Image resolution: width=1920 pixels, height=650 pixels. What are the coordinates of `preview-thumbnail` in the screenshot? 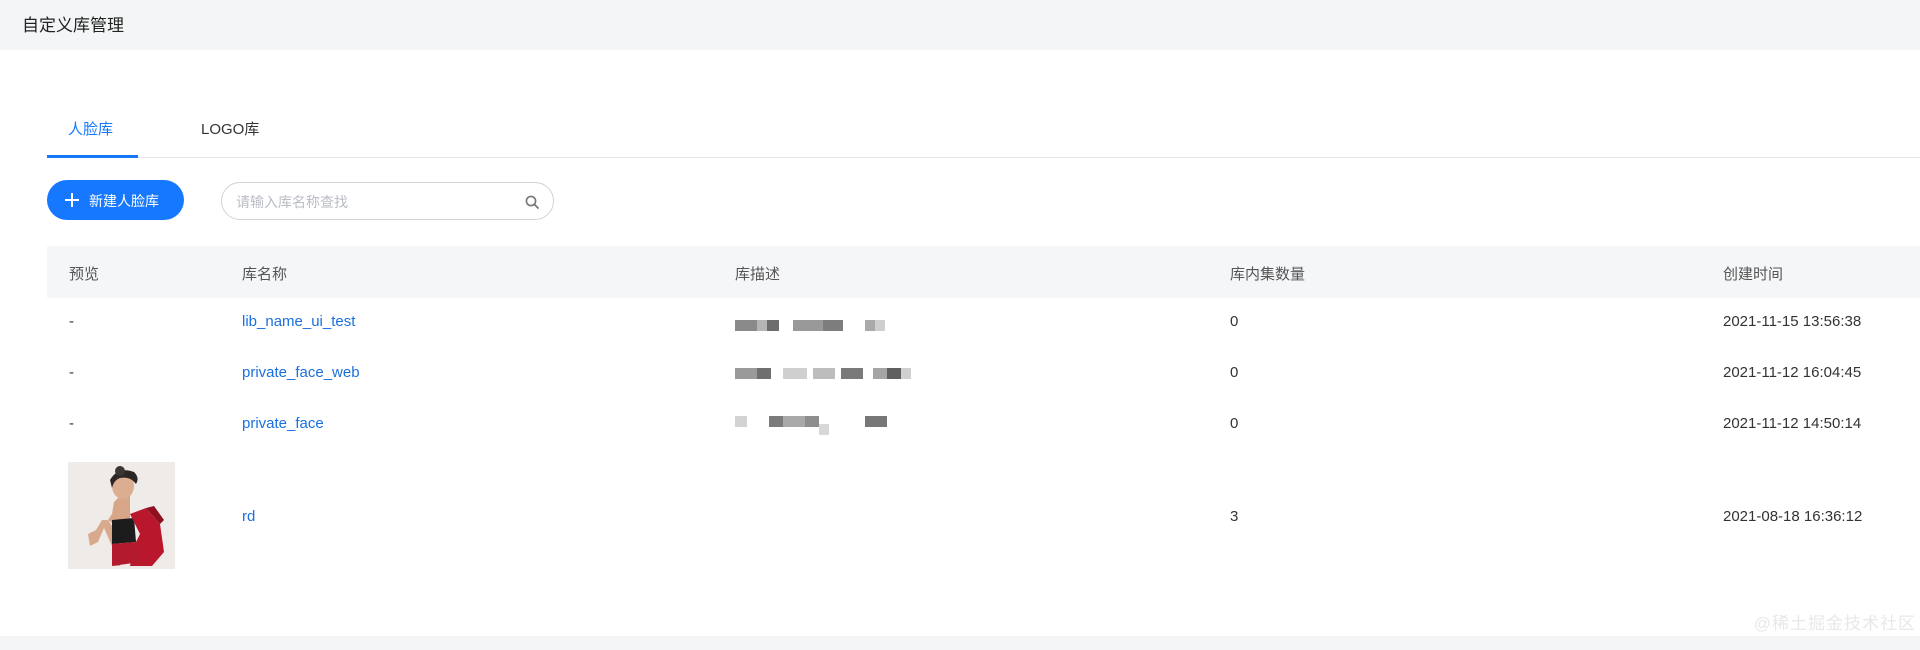 It's located at (121, 515).